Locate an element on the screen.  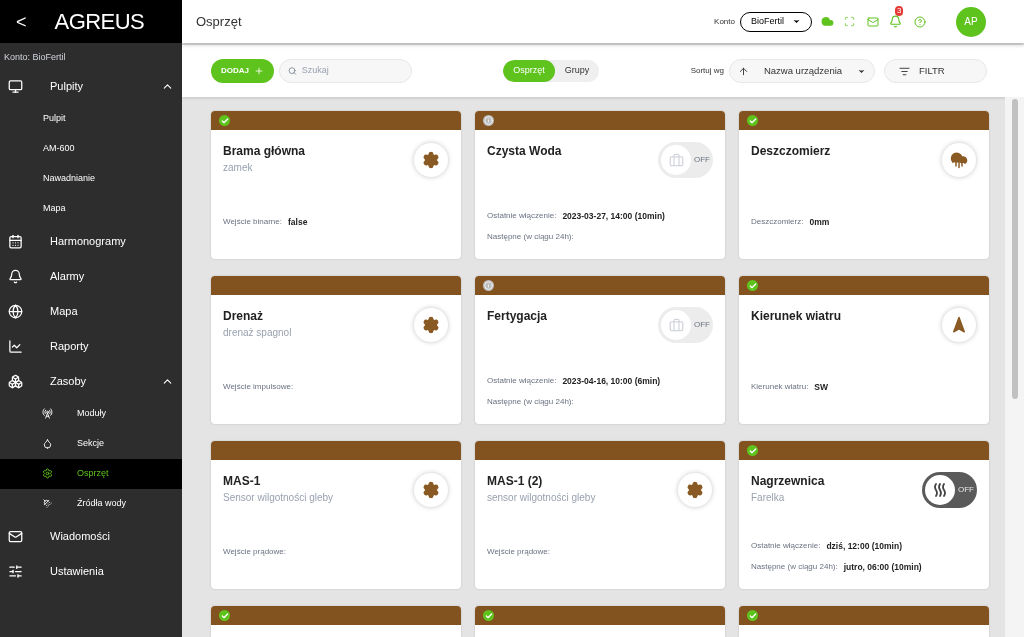
nav-subitem: AM-600 is located at coordinates (91, 148).